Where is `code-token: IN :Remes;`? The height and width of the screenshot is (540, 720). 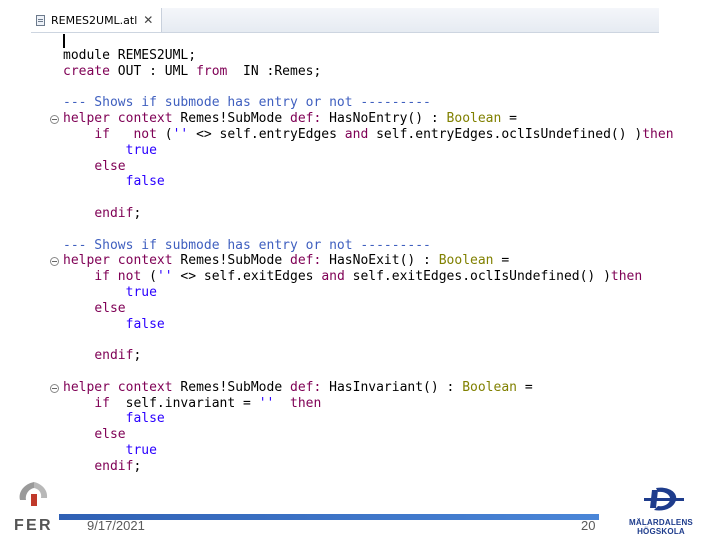
code-token: IN :Remes; is located at coordinates (274, 71).